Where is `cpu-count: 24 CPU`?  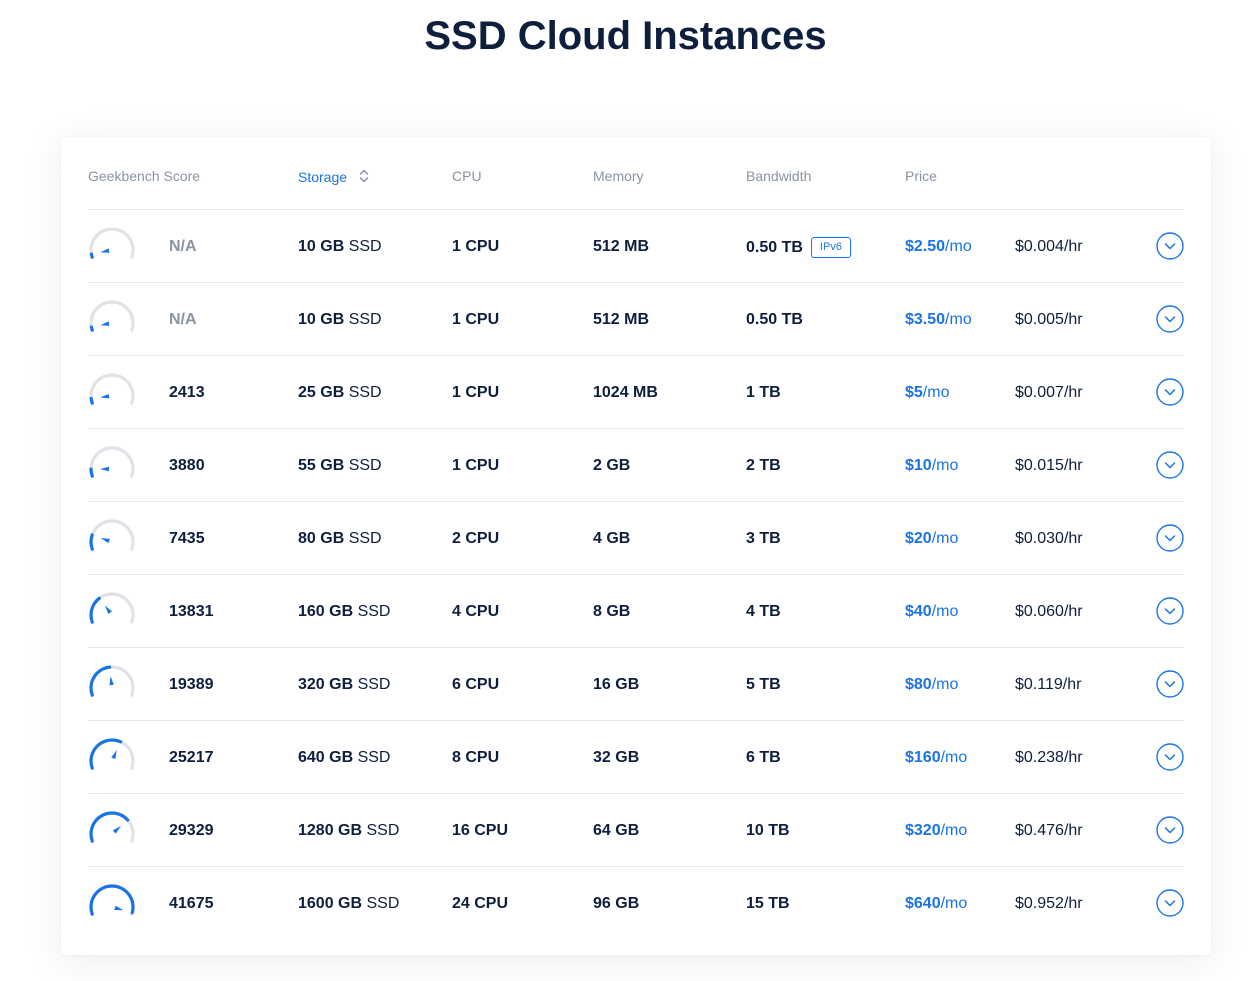
cpu-count: 24 CPU is located at coordinates (480, 903).